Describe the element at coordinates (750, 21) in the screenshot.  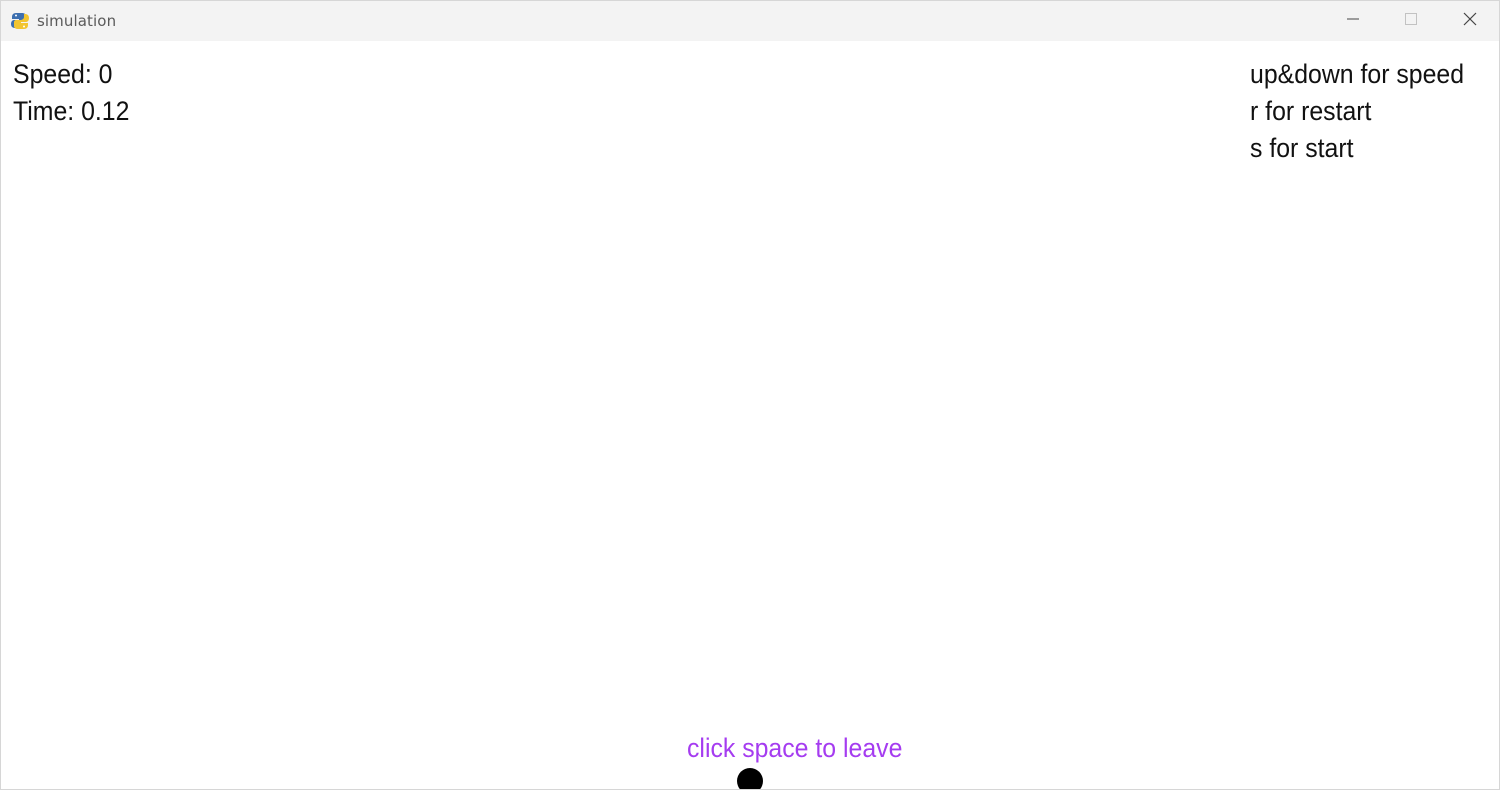
I see `title-bar: simulation` at that location.